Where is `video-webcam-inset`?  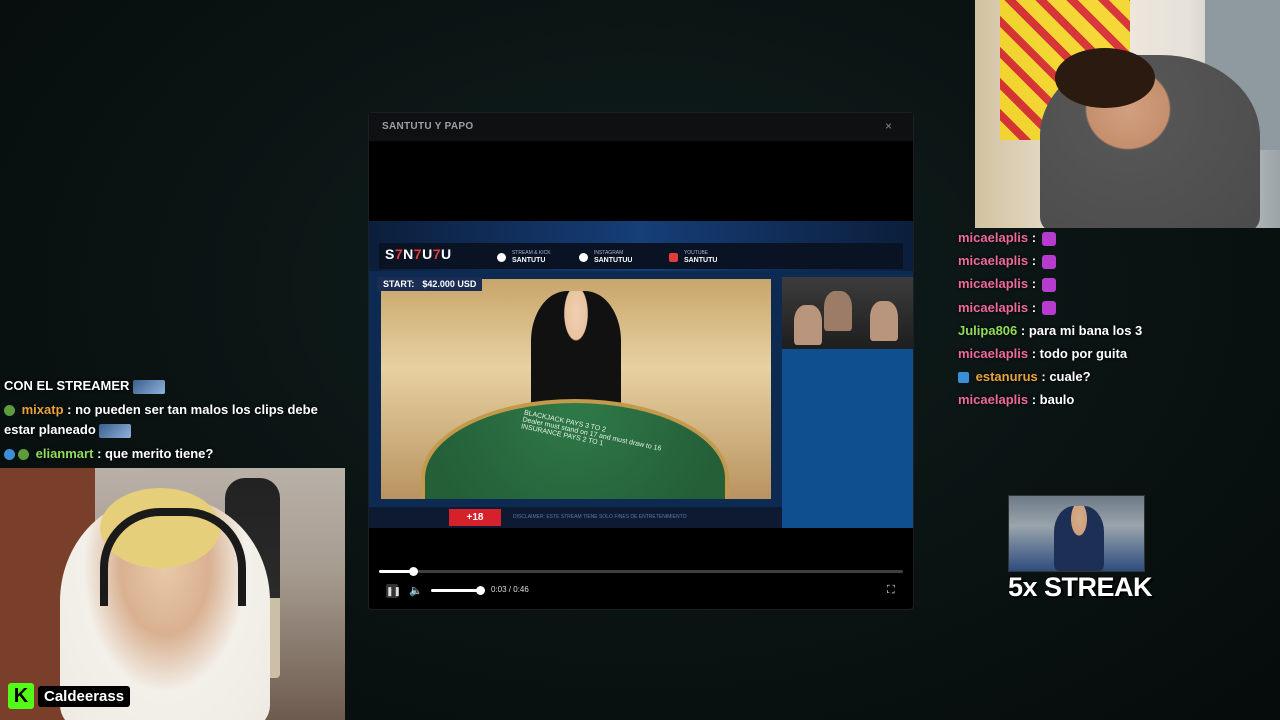
video-webcam-inset is located at coordinates (847, 313).